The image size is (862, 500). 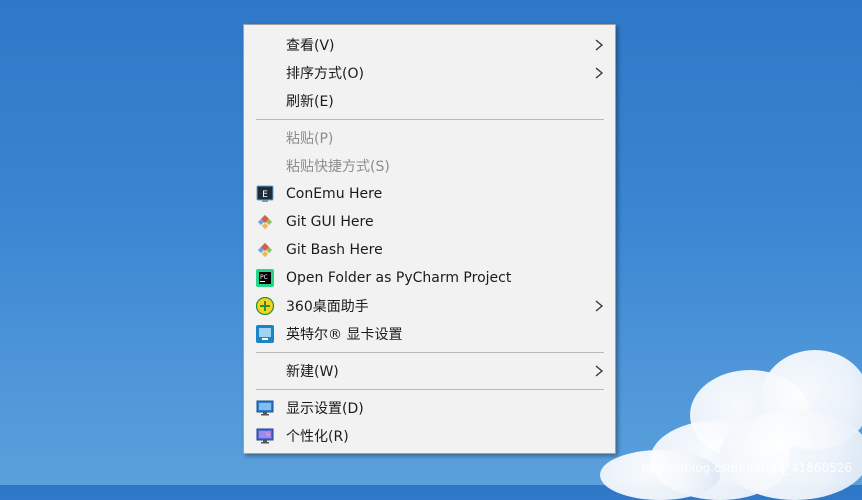 I want to click on menu-item-open-pycharm: PC Open Folder as PyCharm Project, so click(x=429, y=278).